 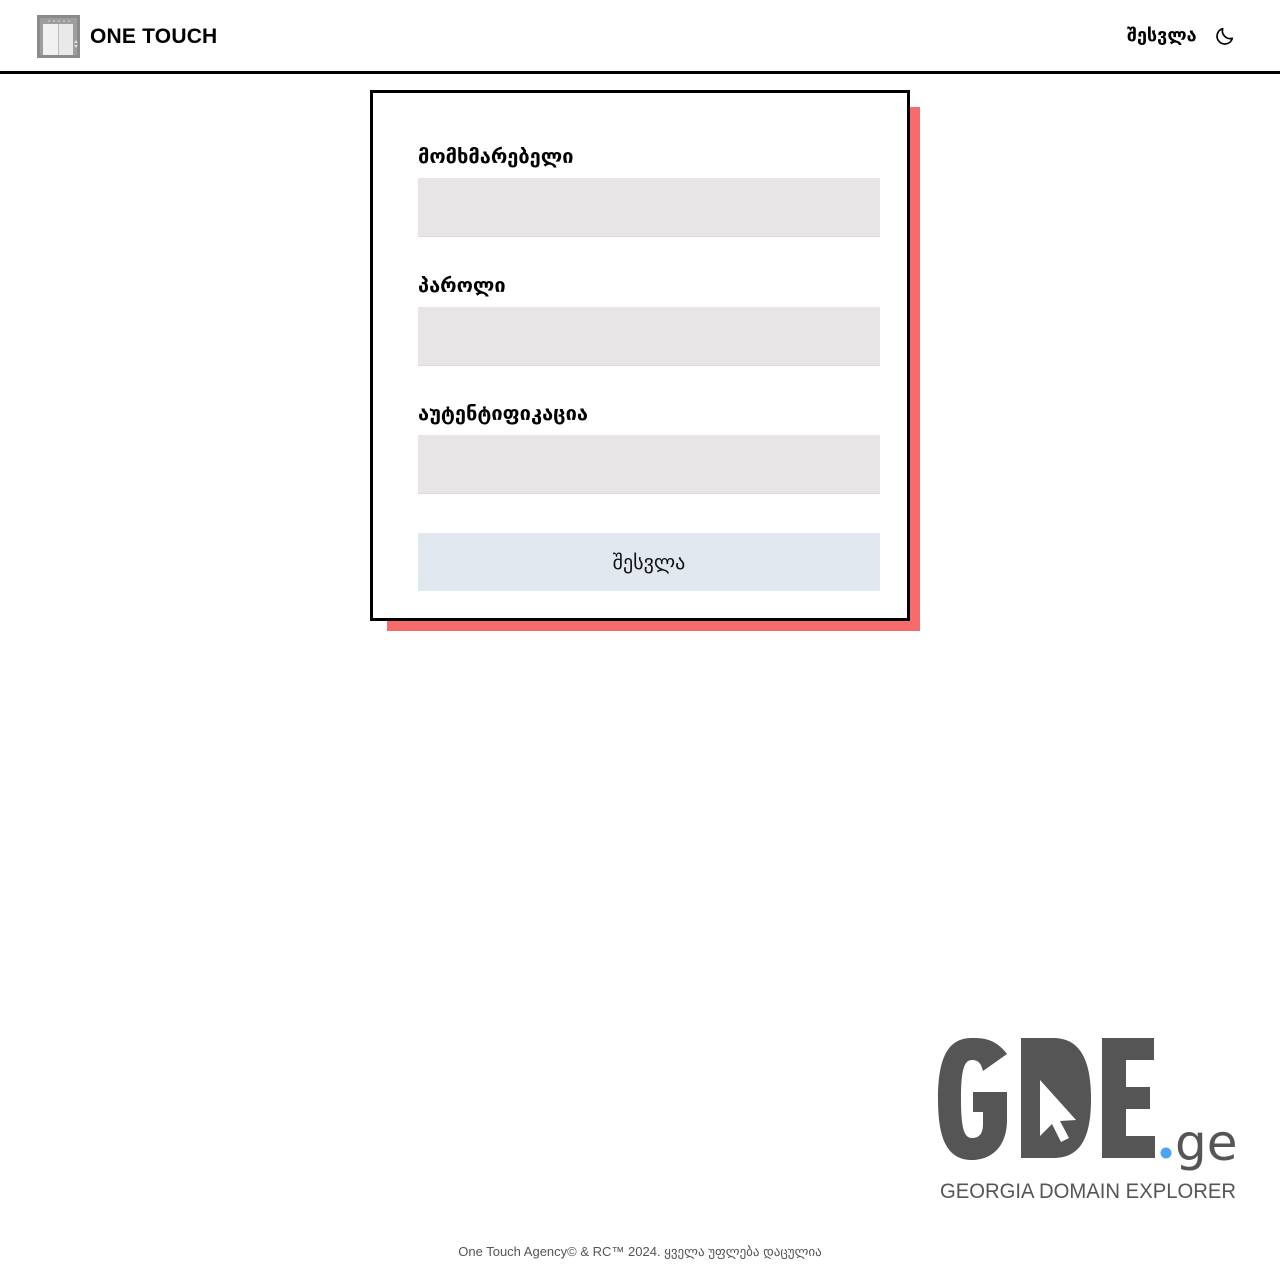 What do you see at coordinates (496, 156) in the screenshot?
I see `username-label: მომხმარებელი` at bounding box center [496, 156].